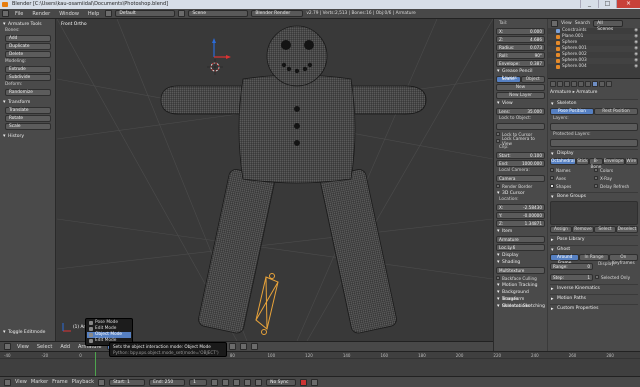 The width and height of the screenshot is (640, 387). Describe the element at coordinates (27, 136) in the screenshot. I see `history-header: History` at that location.